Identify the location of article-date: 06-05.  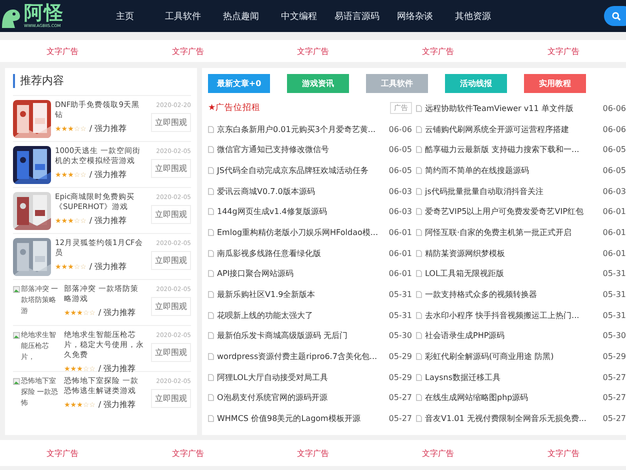
(400, 149).